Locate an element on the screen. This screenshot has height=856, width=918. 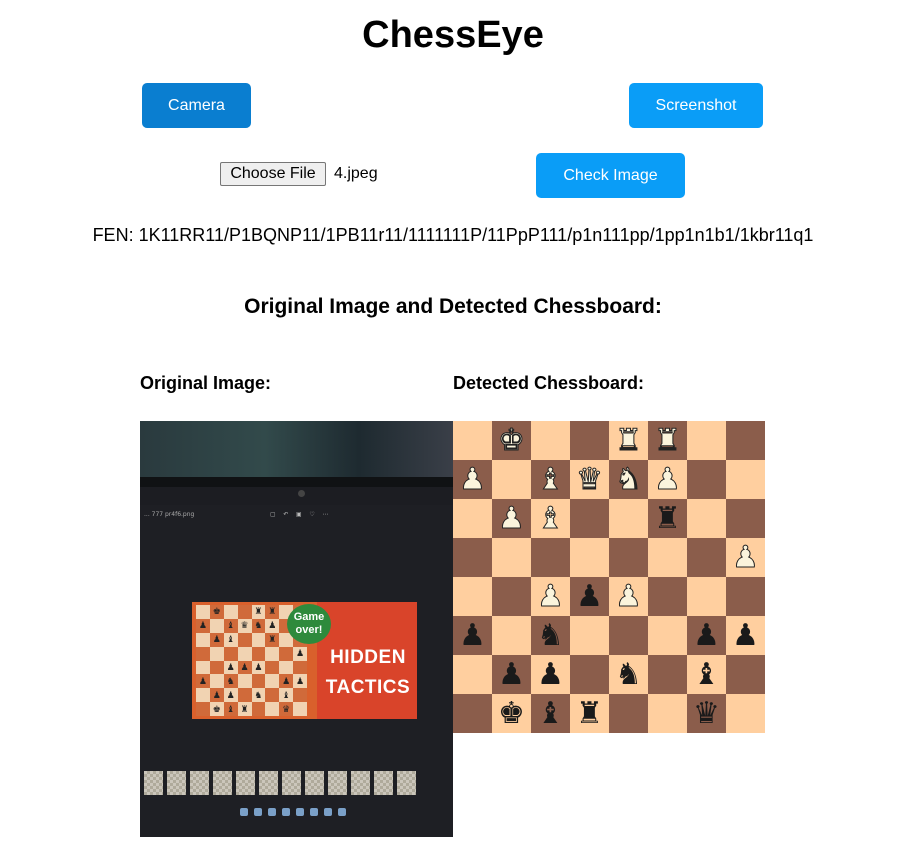
choose-file-button: Choose File is located at coordinates (273, 174).